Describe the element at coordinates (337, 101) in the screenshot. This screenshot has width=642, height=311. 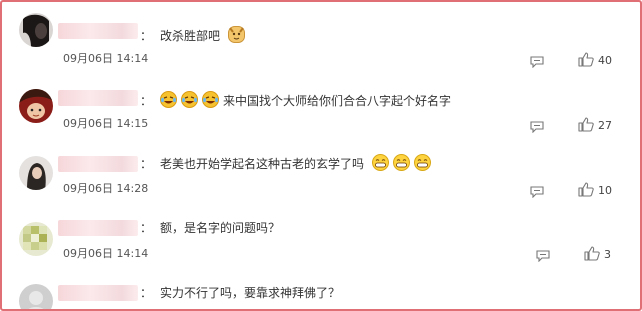
I see `comment-text: 来中国找个大师给你们合合八字起个好名字` at that location.